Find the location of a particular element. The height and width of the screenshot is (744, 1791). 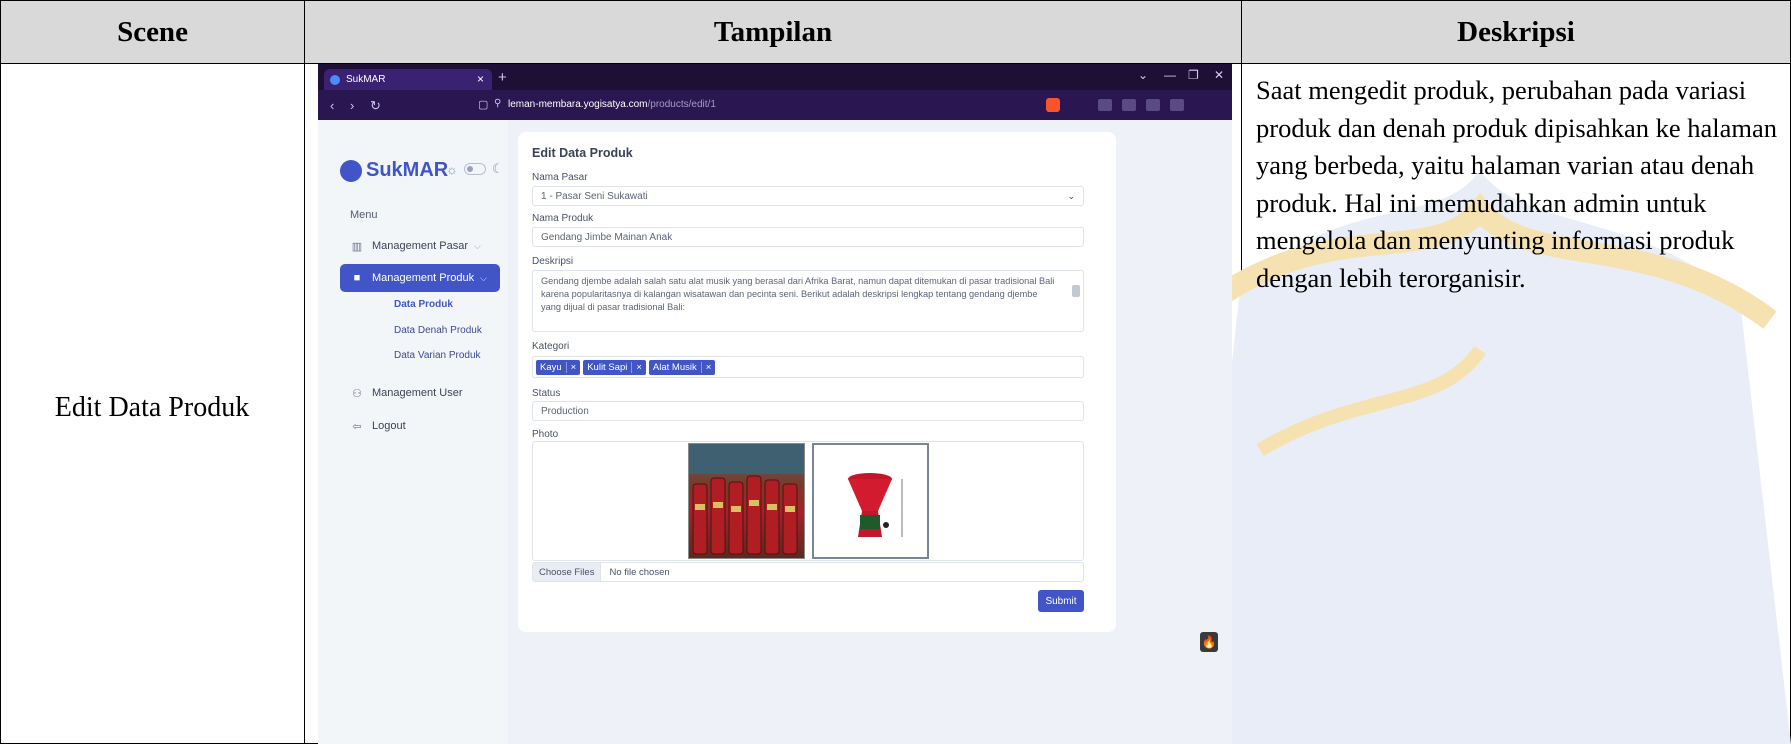

file-status: No file chosen is located at coordinates (639, 572).